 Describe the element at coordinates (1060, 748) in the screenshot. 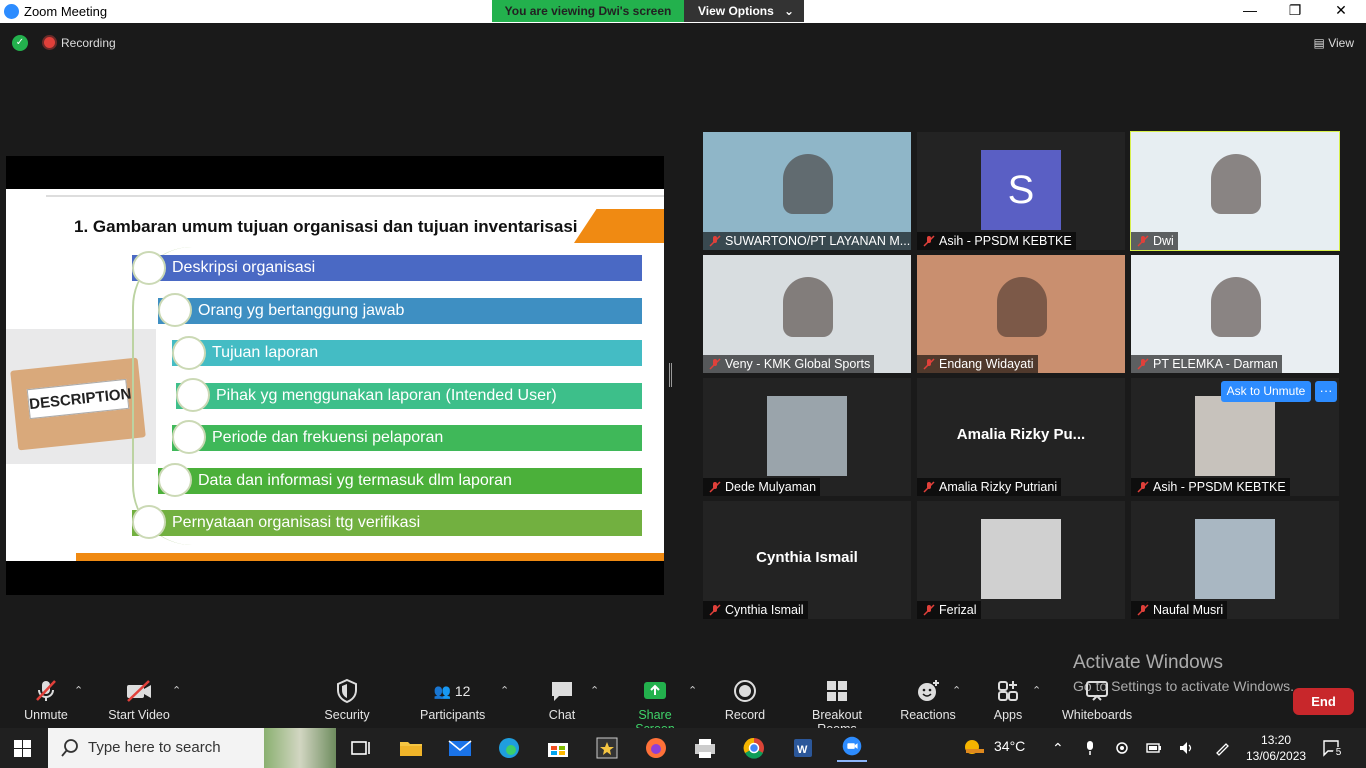

I see `tray-expand-icon: ⌃` at that location.